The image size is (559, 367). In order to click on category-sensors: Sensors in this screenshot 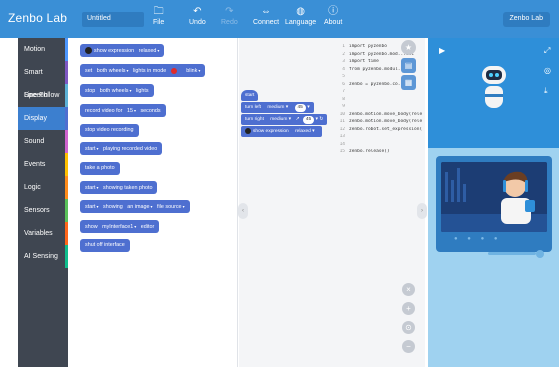, I will do `click(43, 210)`.